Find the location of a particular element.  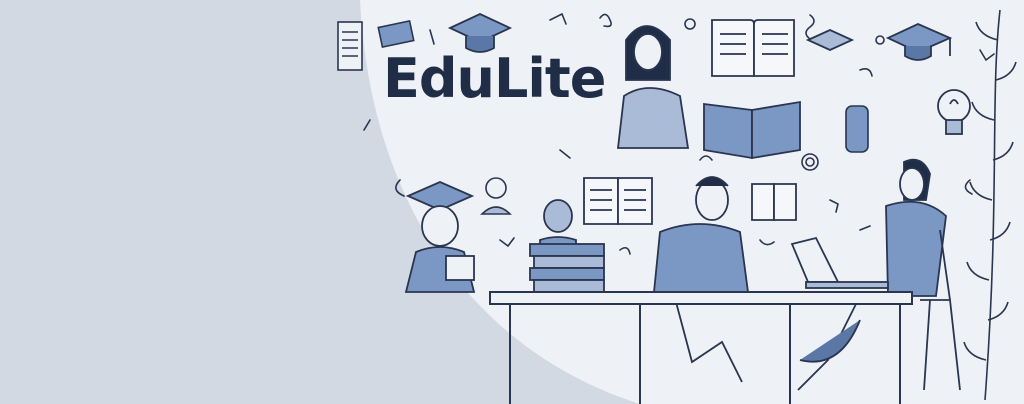

notebook-icon is located at coordinates (350, 46).